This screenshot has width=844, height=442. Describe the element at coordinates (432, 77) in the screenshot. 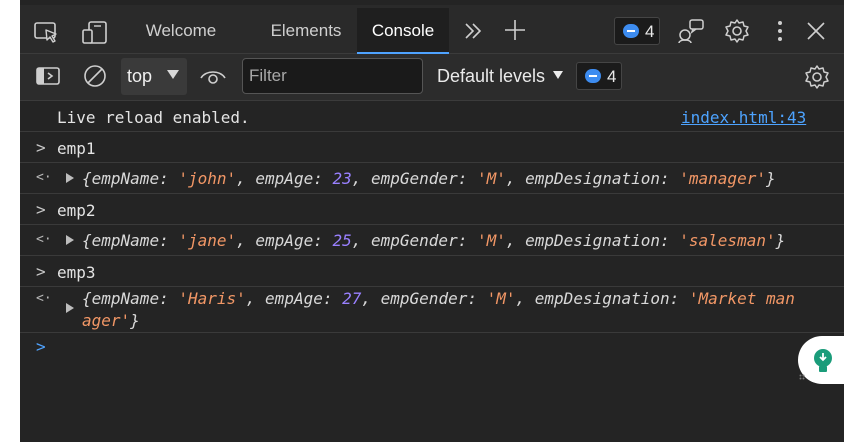

I see `console-toolbar: top Default levels 4` at that location.